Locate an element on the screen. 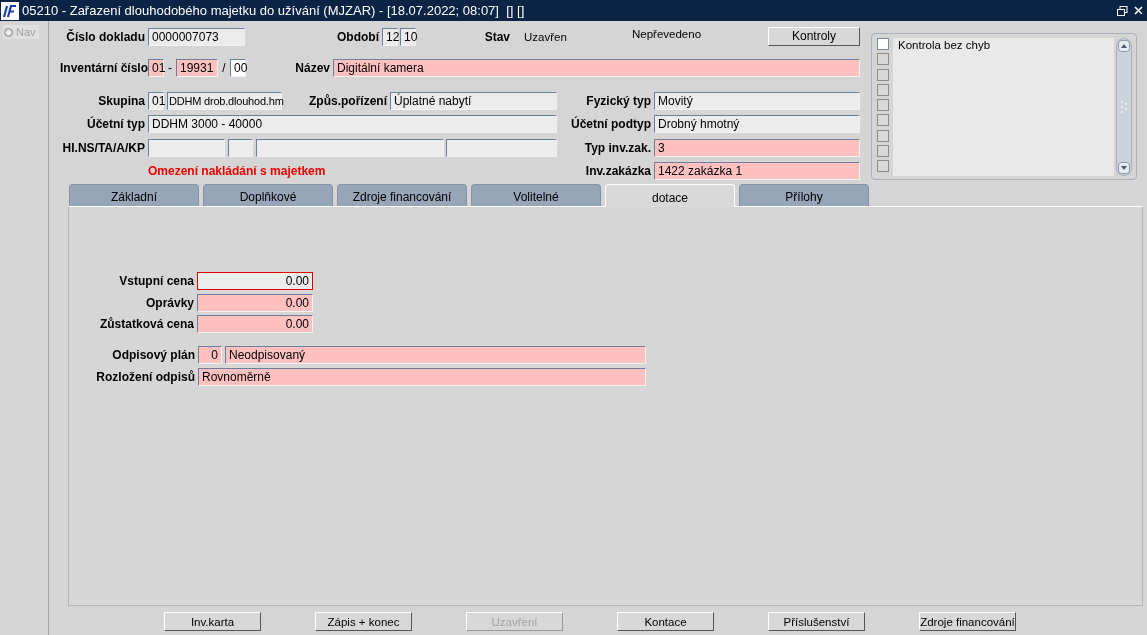 The image size is (1147, 635). checkbox is located at coordinates (883, 44).